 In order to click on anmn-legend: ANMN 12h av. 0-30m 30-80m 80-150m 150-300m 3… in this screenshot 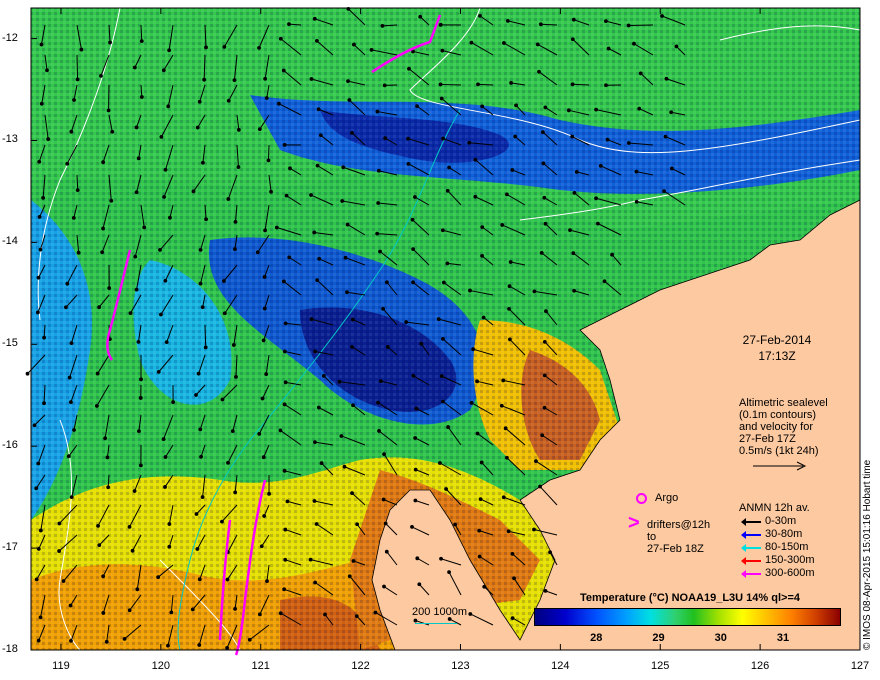, I will do `click(777, 541)`.